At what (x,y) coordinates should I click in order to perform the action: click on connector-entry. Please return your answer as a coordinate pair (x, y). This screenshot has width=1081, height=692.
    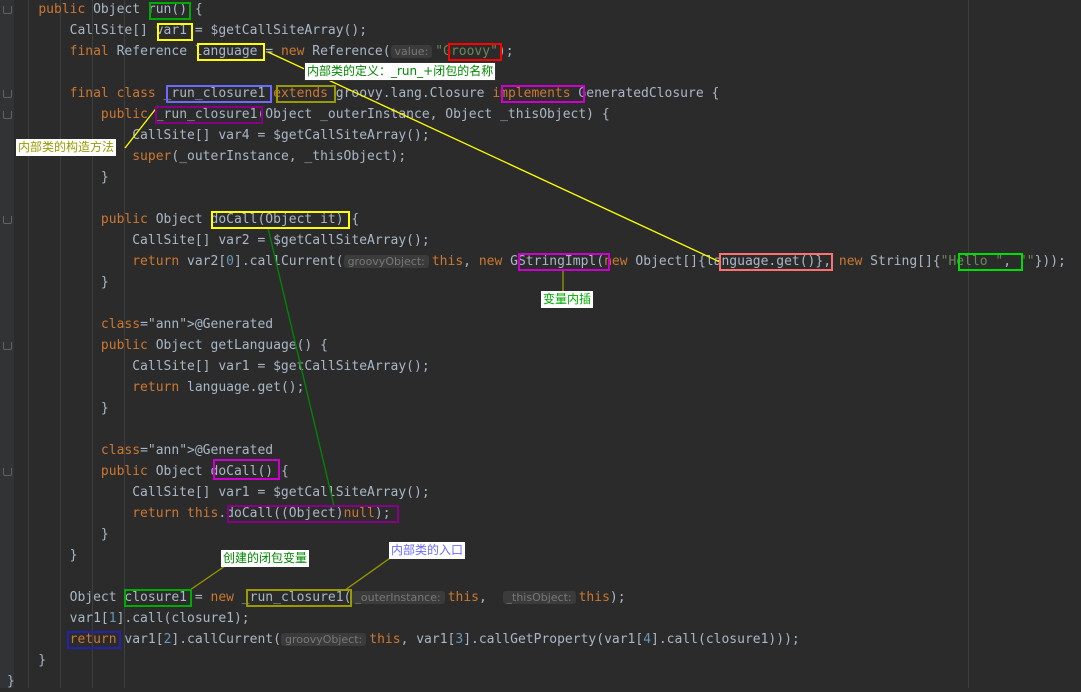
    Looking at the image, I should click on (369, 573).